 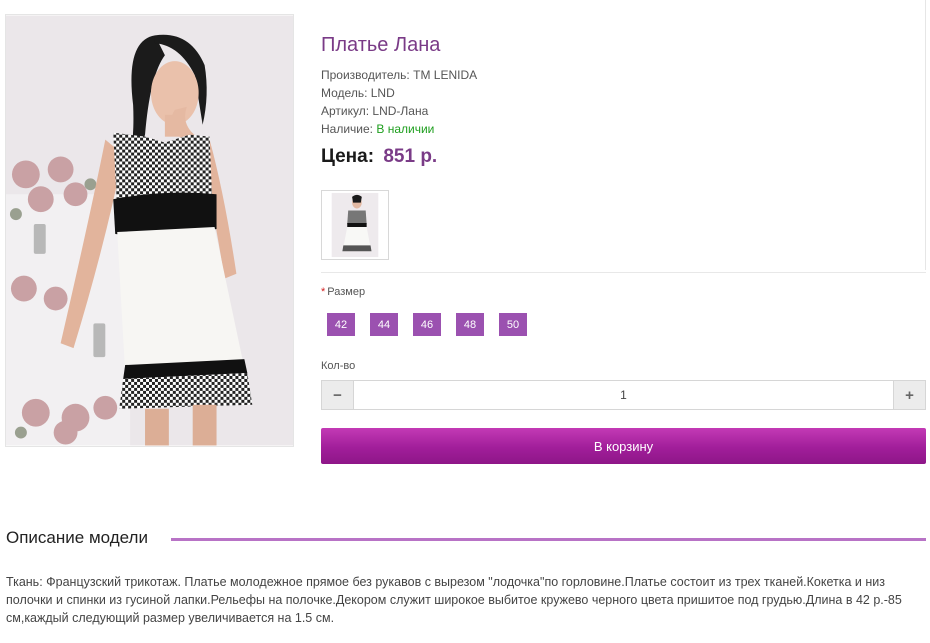 I want to click on quantity-input: 1, so click(x=623, y=395).